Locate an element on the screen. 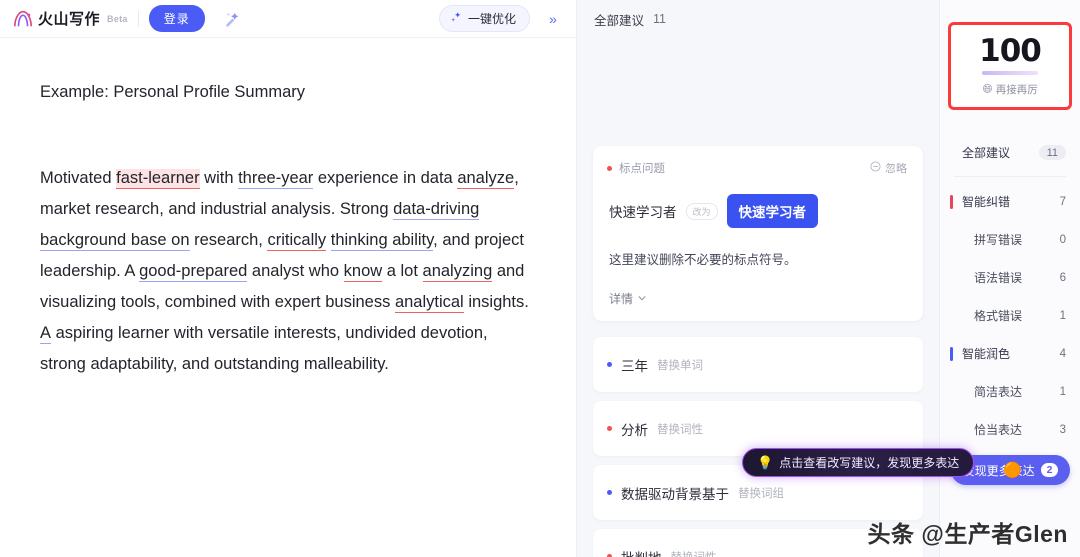  category-divider is located at coordinates (1010, 176).